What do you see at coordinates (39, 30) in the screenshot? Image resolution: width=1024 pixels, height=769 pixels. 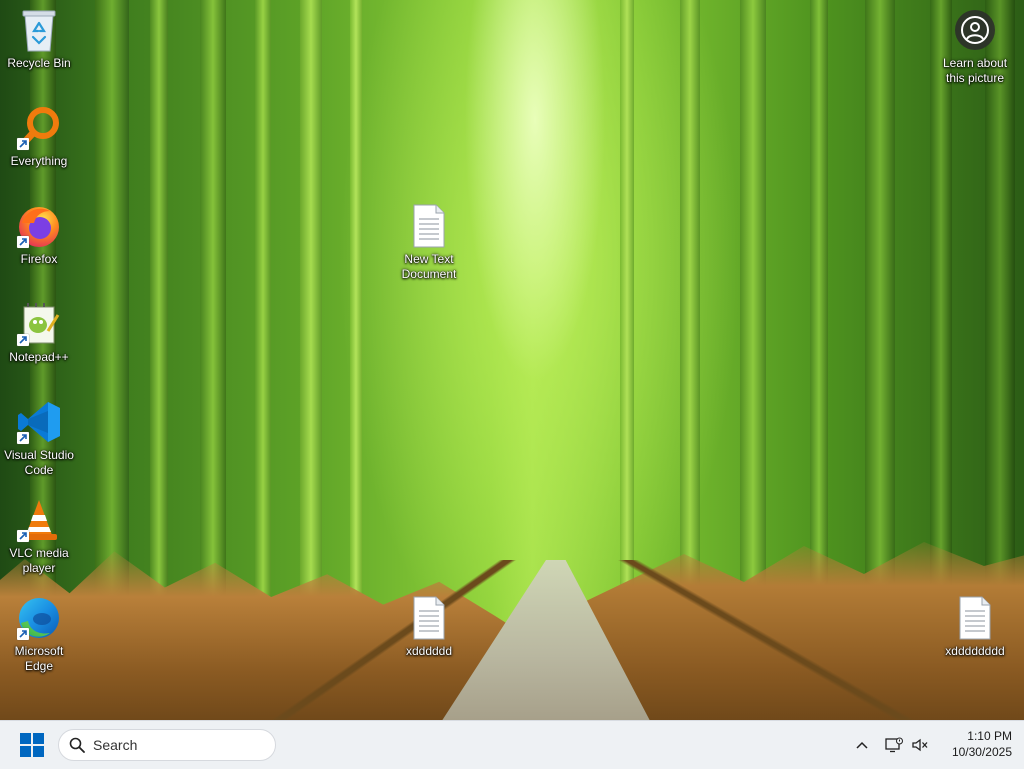 I see `recycle-bin-icon` at bounding box center [39, 30].